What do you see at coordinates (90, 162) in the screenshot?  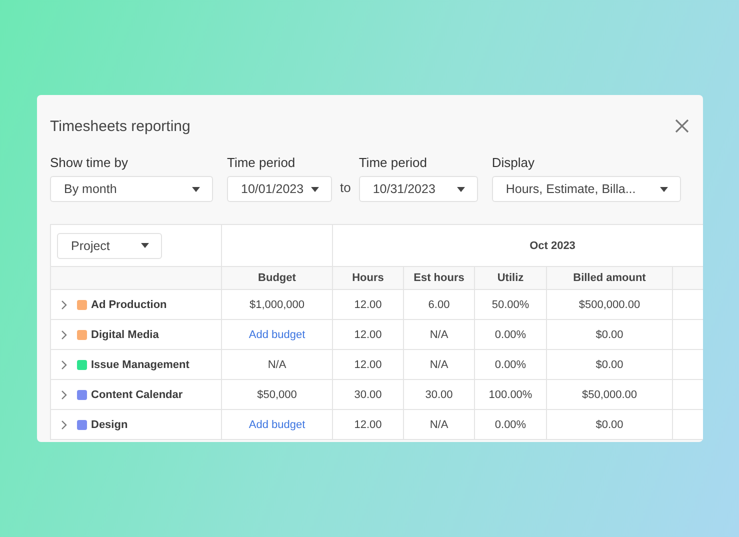 I see `filter-label: Show time by` at bounding box center [90, 162].